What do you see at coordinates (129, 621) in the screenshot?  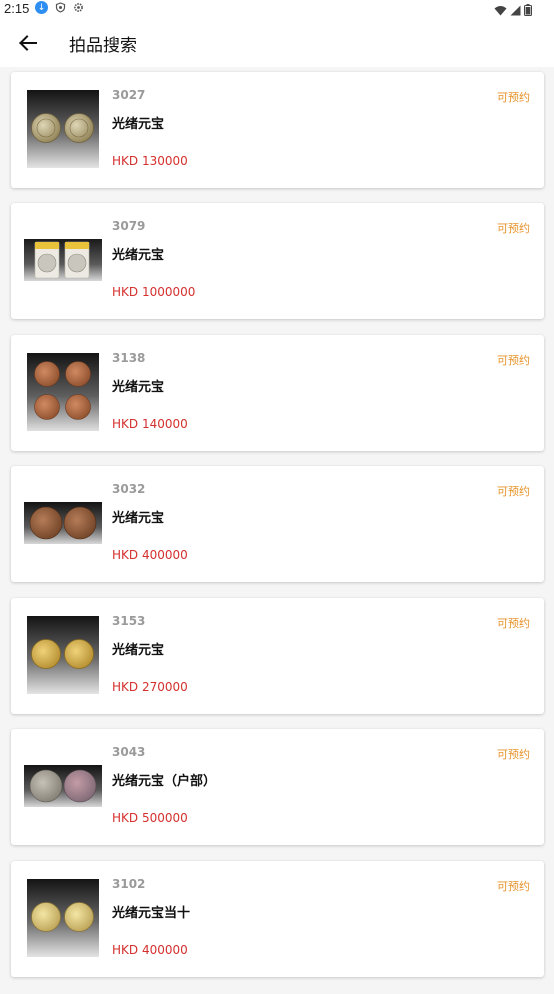 I see `lot-number: 3153` at bounding box center [129, 621].